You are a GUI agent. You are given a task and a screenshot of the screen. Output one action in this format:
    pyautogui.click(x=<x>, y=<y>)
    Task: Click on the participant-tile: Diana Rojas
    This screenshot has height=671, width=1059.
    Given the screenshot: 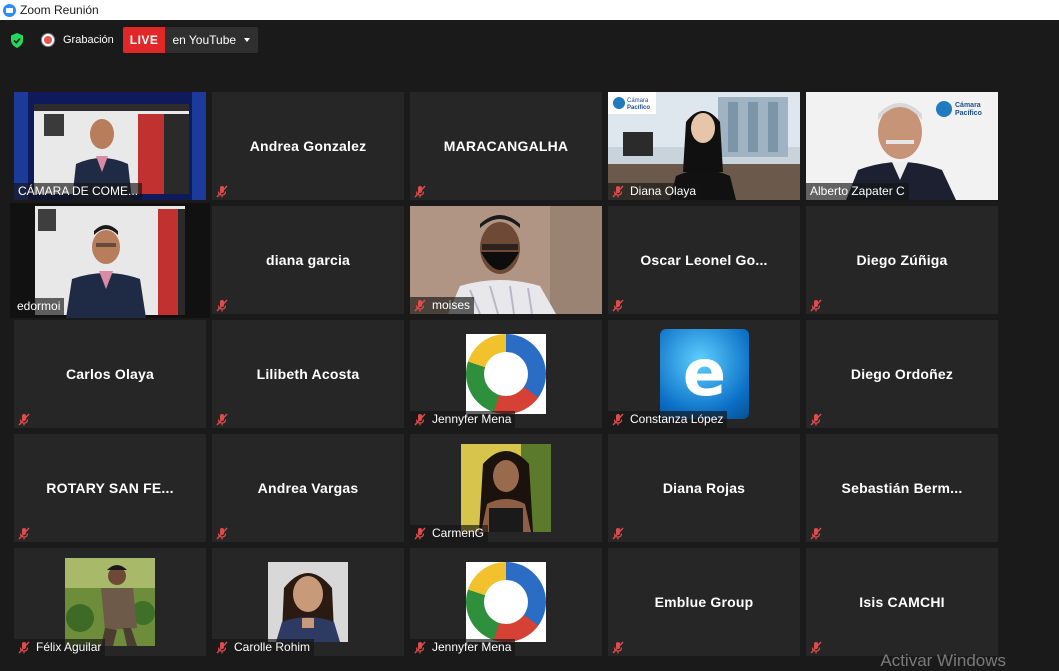 What is the action you would take?
    pyautogui.click(x=704, y=488)
    